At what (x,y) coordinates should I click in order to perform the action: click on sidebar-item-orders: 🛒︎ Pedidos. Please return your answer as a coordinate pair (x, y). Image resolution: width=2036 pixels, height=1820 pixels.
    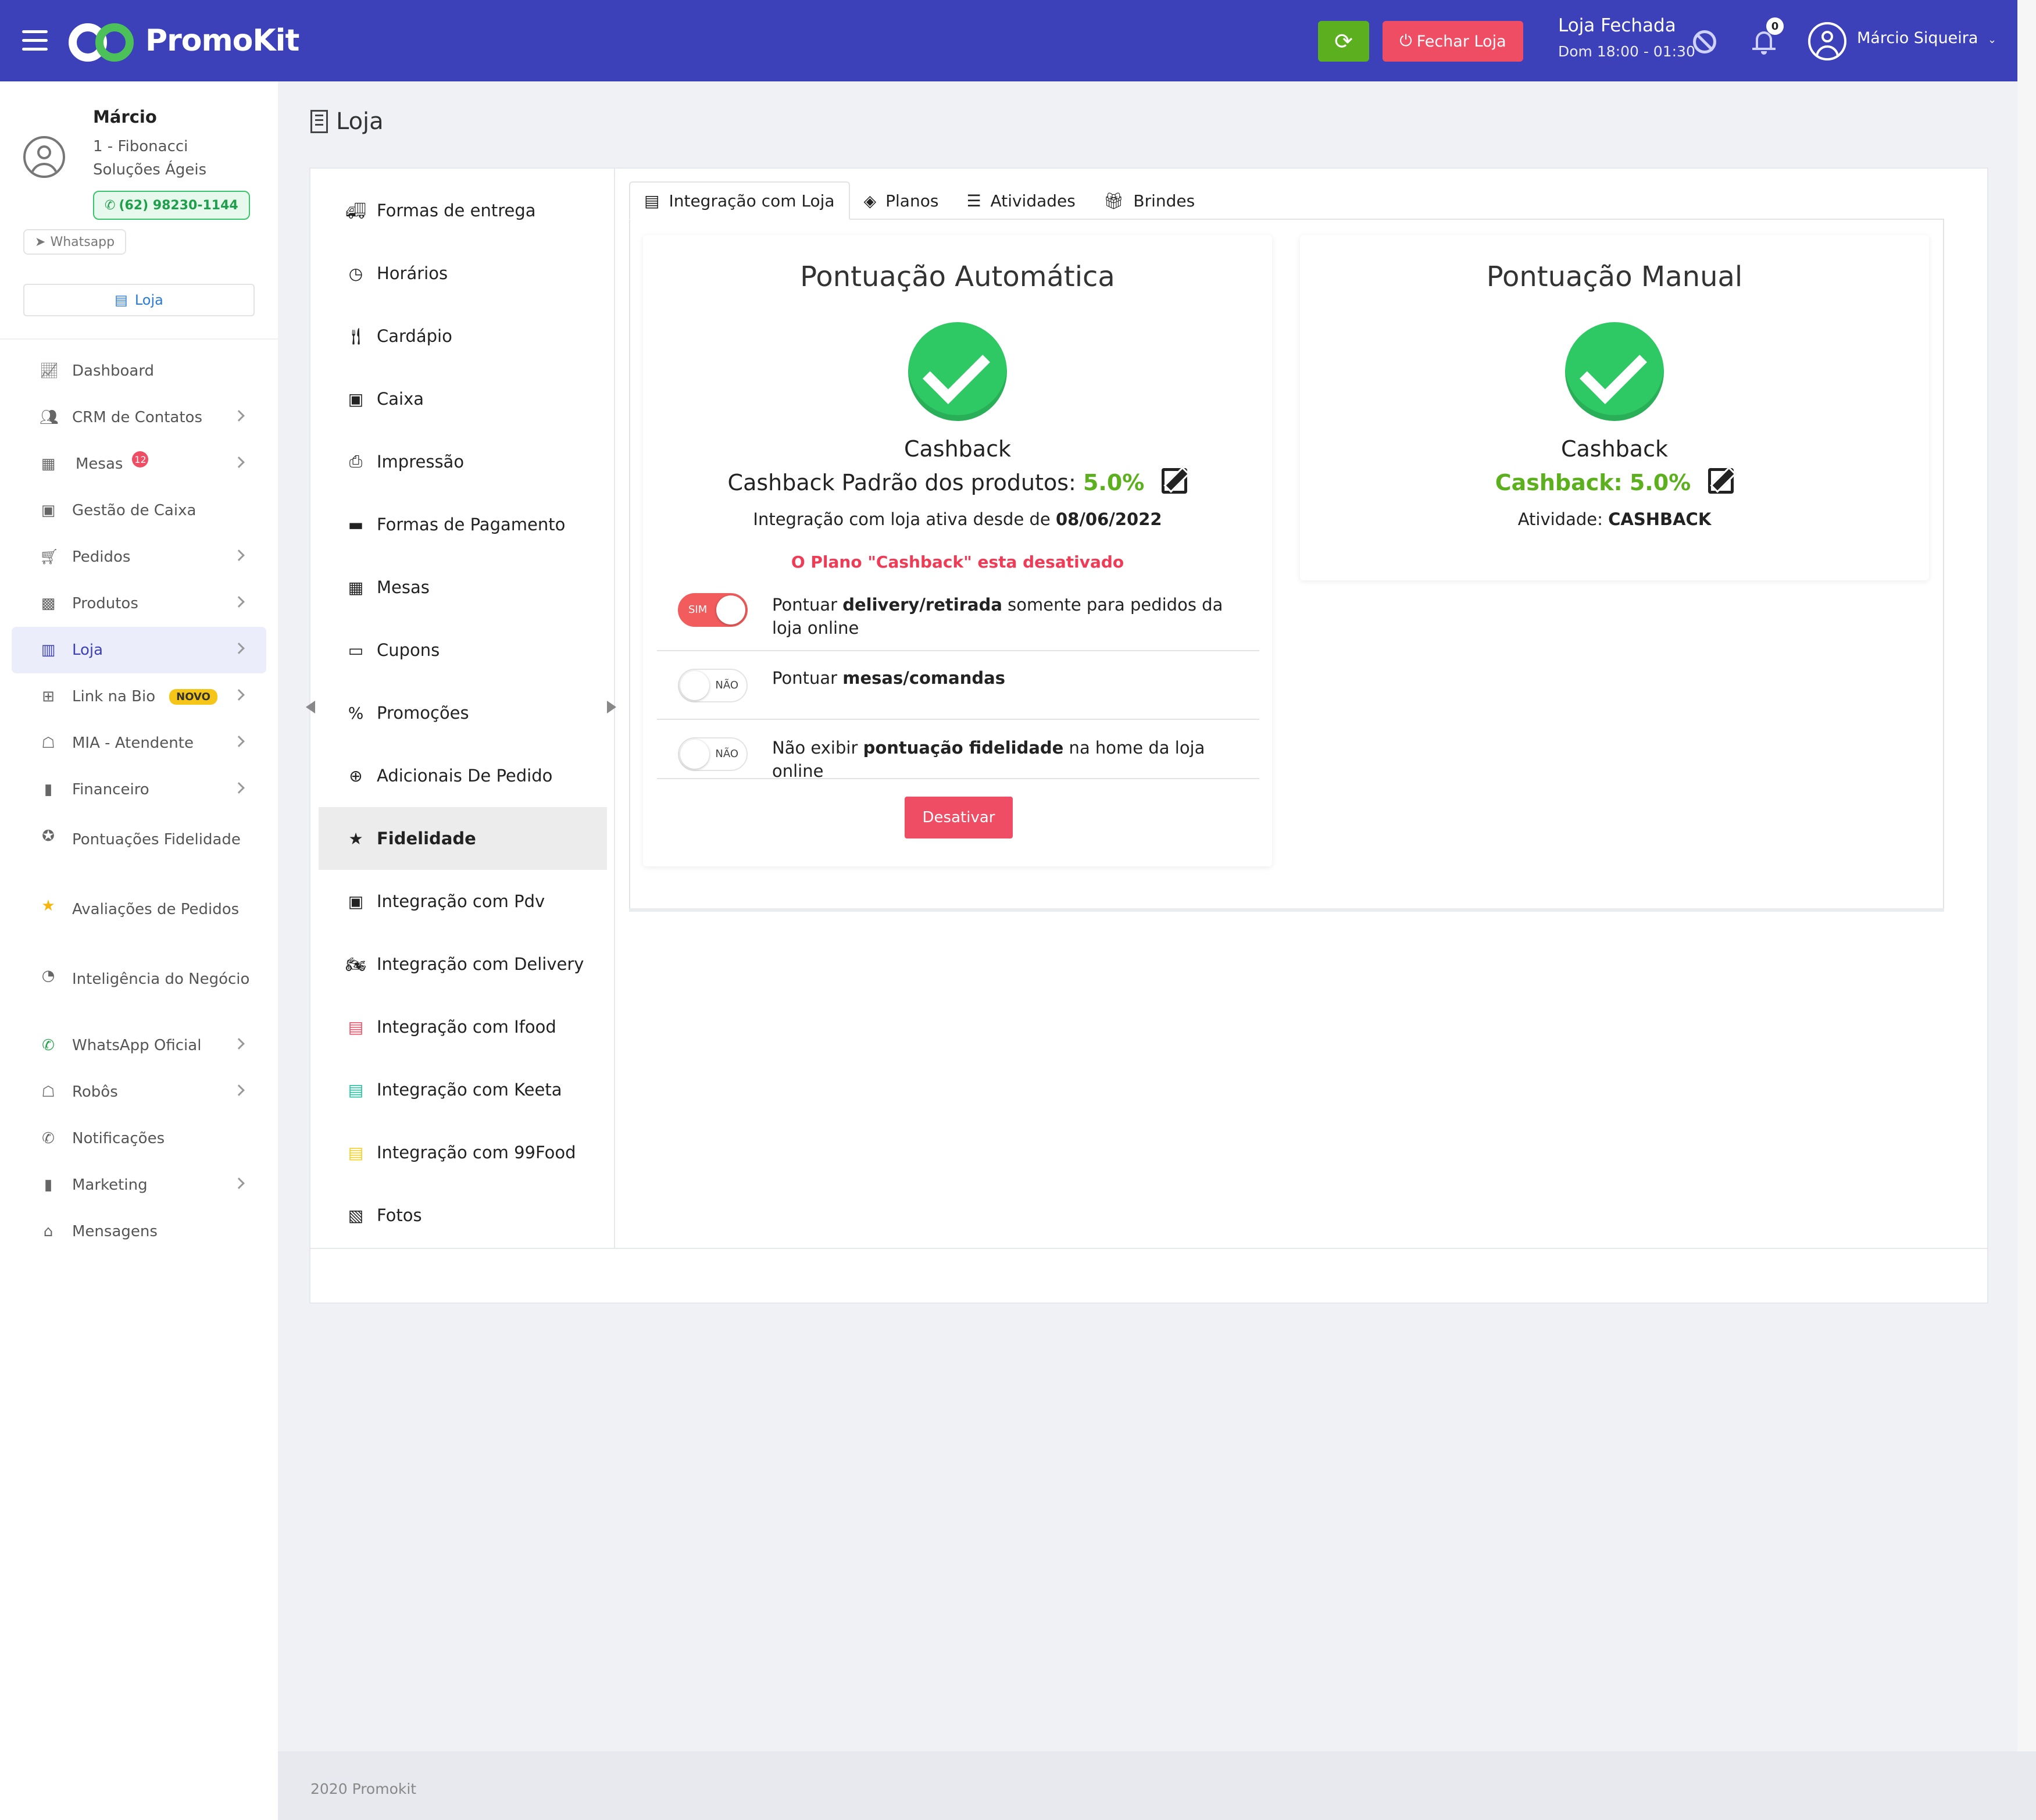
    Looking at the image, I should click on (139, 557).